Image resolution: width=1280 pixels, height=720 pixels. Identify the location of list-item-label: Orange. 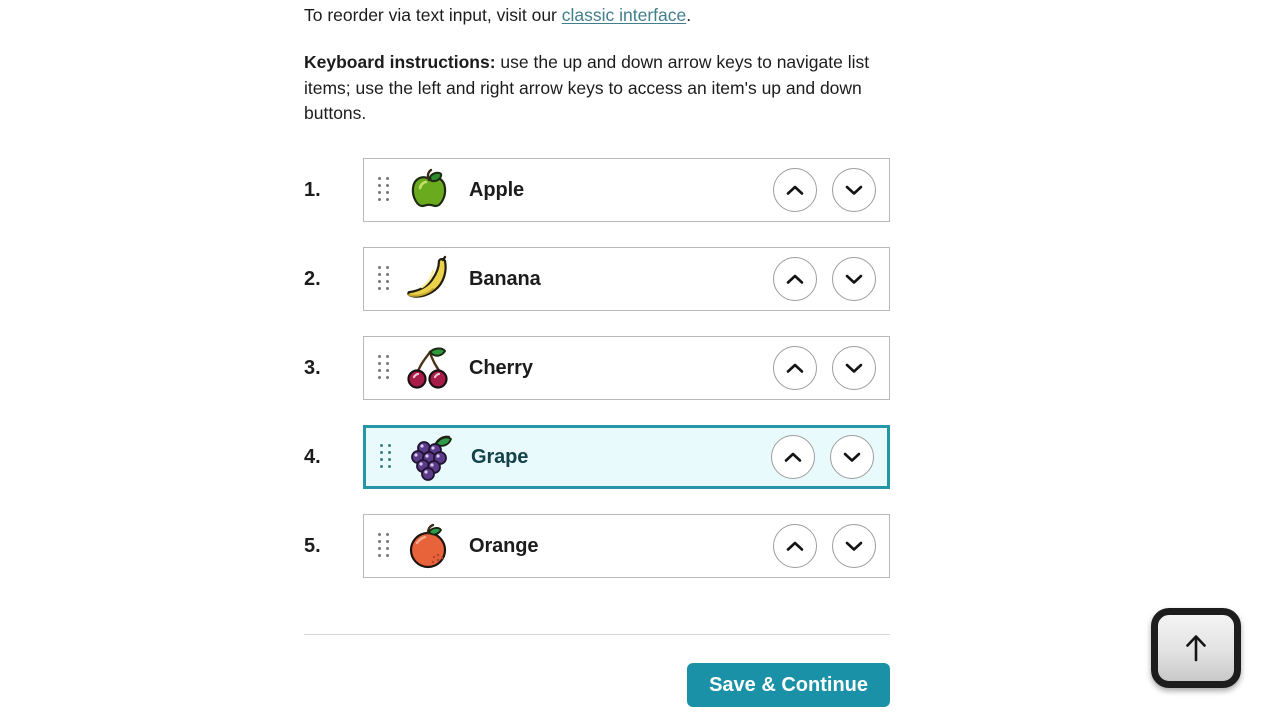
(504, 545).